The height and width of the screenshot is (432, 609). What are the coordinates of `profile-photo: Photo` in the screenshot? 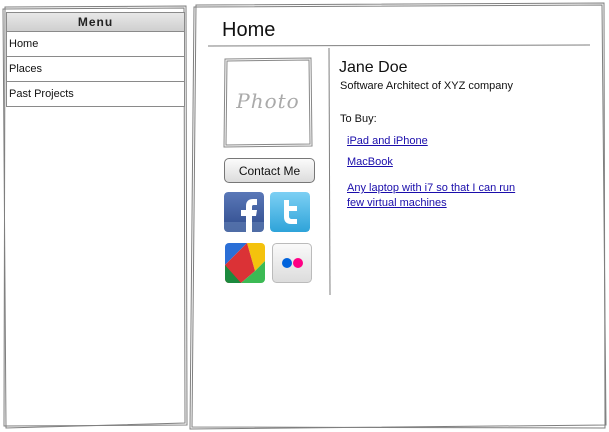 It's located at (268, 102).